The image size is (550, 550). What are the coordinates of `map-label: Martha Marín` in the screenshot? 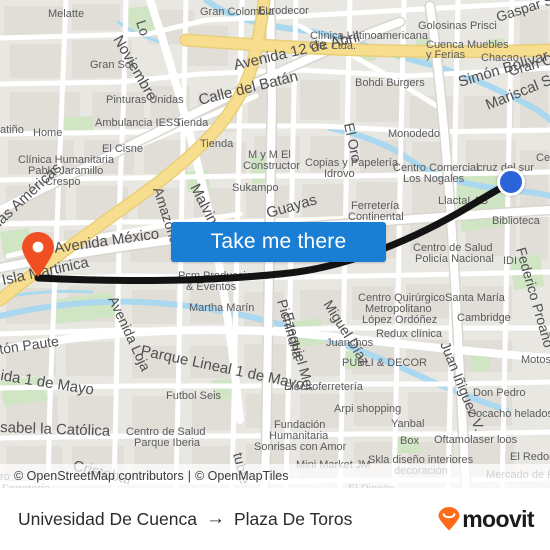 It's located at (221, 308).